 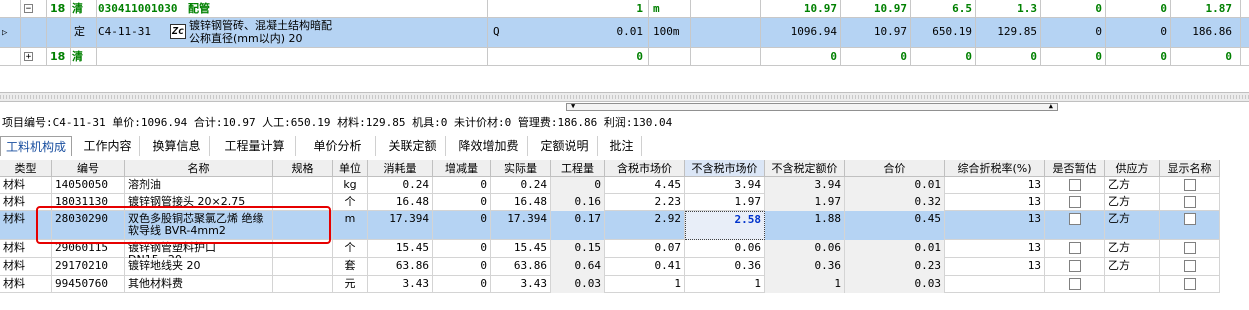 I want to click on tab-annotations: 批注, so click(x=622, y=146).